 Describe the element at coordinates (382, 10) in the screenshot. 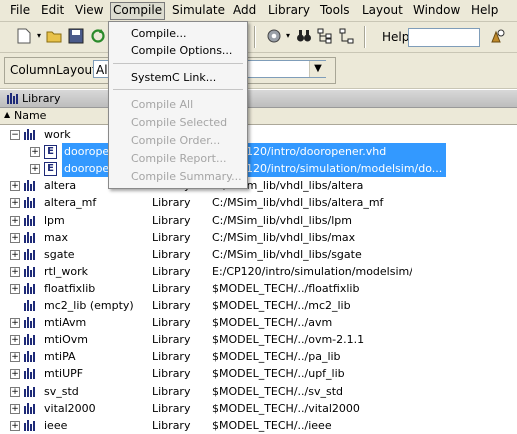

I see `menu-layout: Layout` at that location.